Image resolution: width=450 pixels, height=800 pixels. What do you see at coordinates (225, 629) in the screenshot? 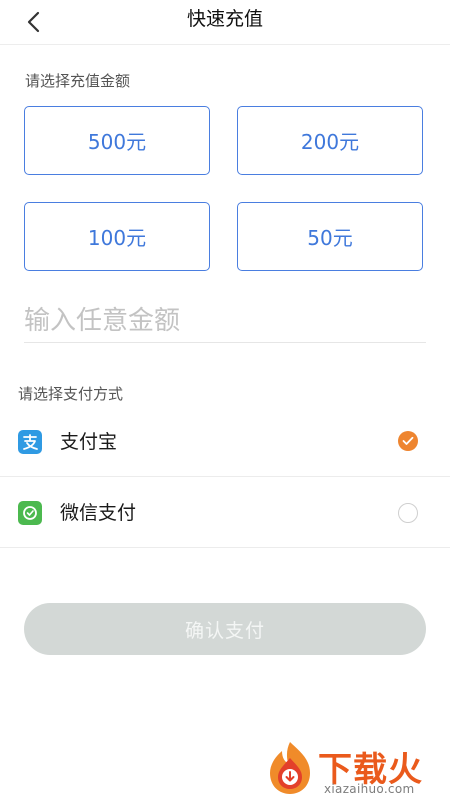
I see `confirm-payment-button: 确认支付` at bounding box center [225, 629].